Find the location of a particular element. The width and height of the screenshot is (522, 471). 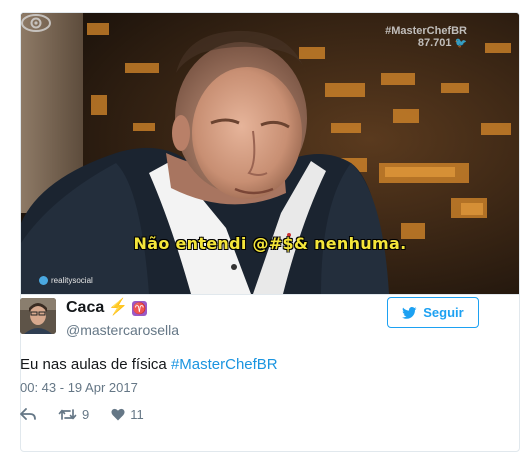

author-handle: @mastercarosella is located at coordinates (122, 330).